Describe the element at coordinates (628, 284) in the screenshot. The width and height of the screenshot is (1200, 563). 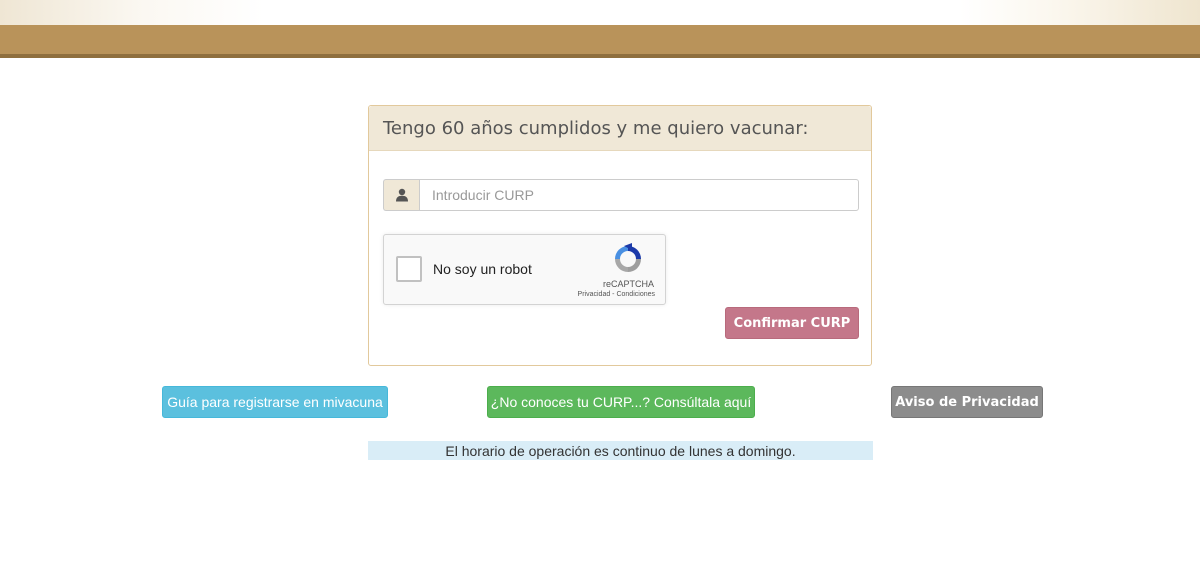
I see `recaptcha-brand: reCAPTCHA` at that location.